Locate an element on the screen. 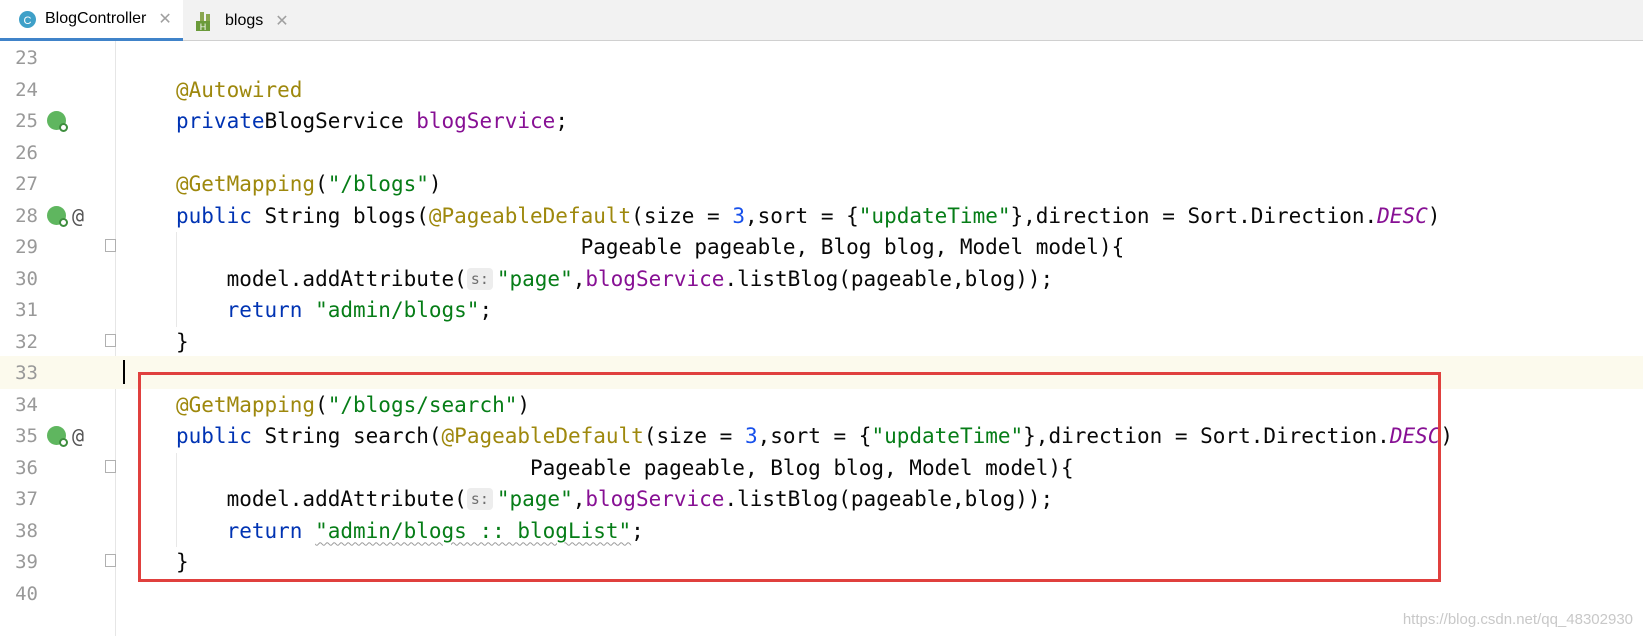 This screenshot has height=636, width=1643. code-token: "updateTime" is located at coordinates (934, 215).